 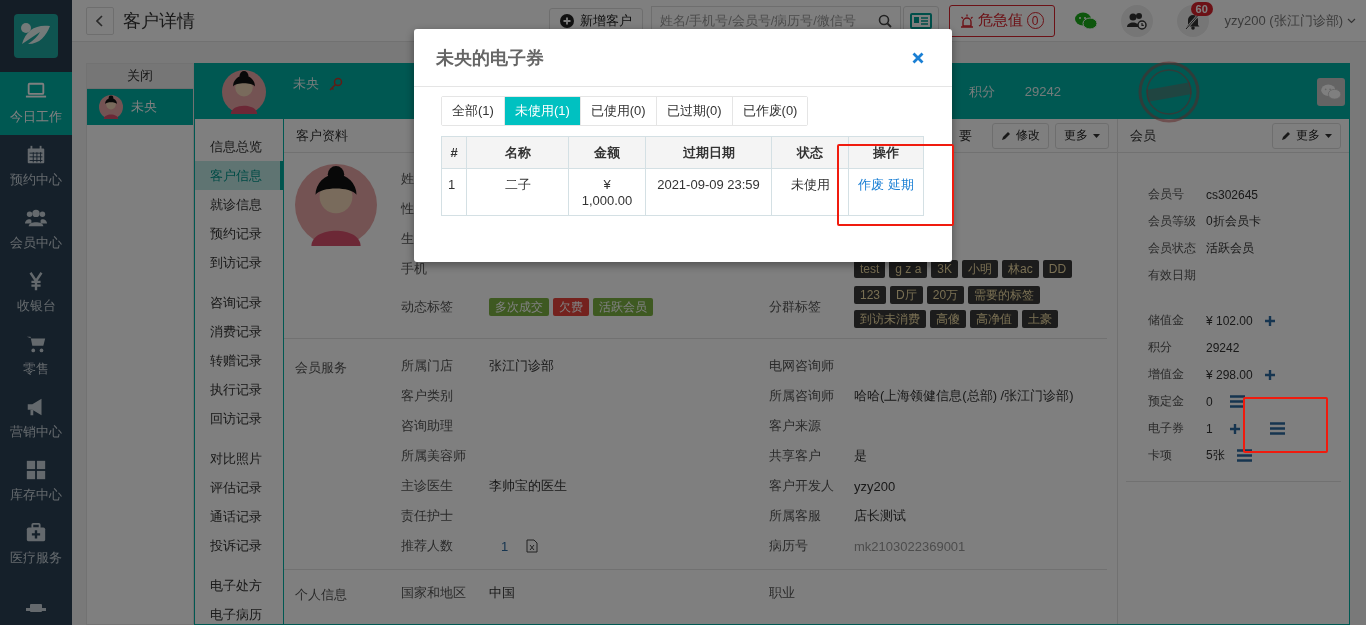 What do you see at coordinates (1223, 347) in the screenshot?
I see `field-value: 29242` at bounding box center [1223, 347].